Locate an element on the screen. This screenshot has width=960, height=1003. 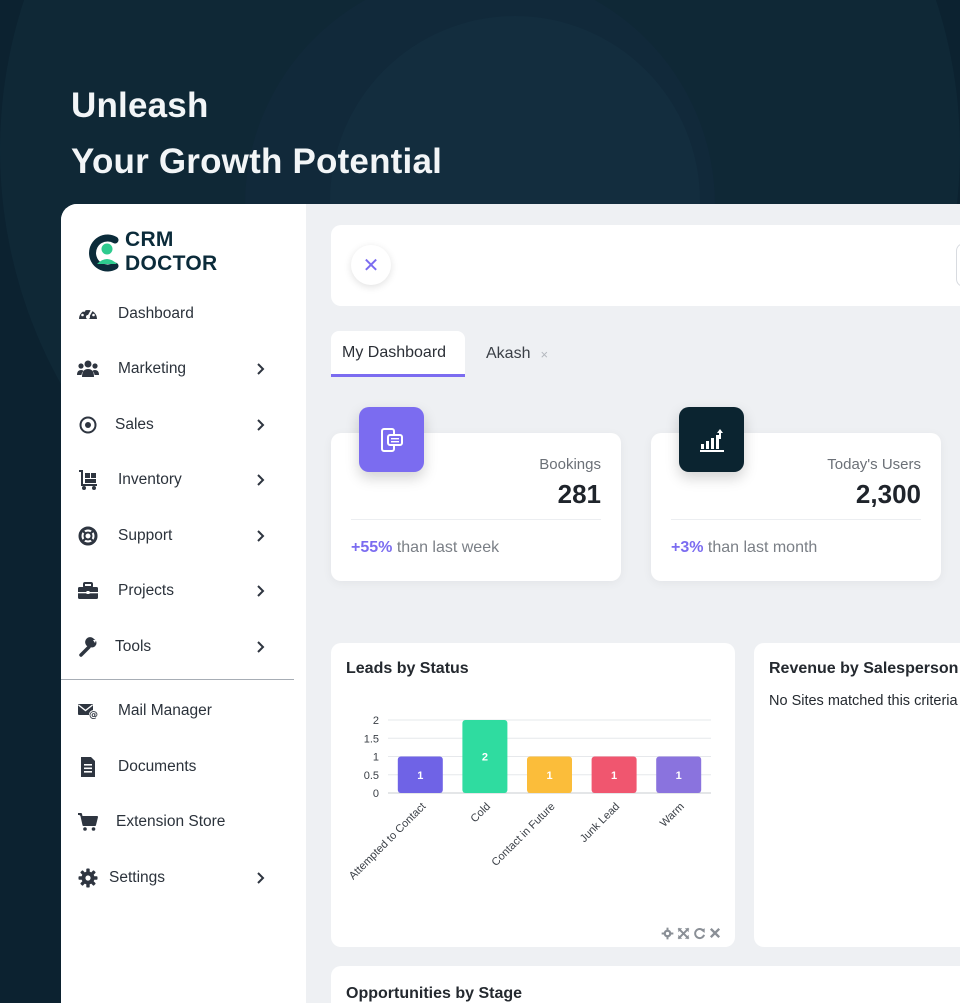
y-tick-label: 1 is located at coordinates (376, 758).